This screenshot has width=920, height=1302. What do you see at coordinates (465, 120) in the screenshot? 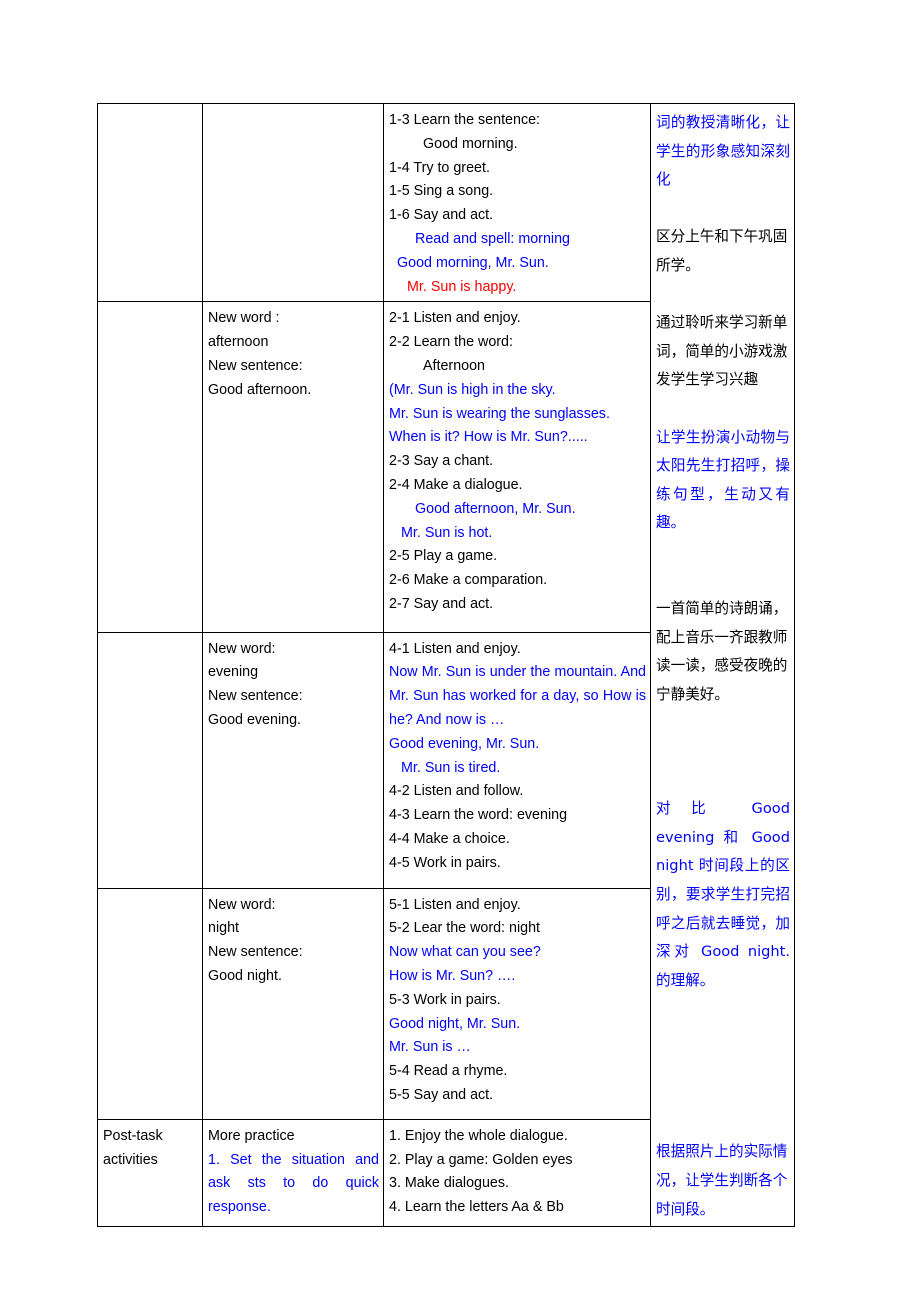
I see `procedure-line: 1-3 Learn the sentence:` at bounding box center [465, 120].